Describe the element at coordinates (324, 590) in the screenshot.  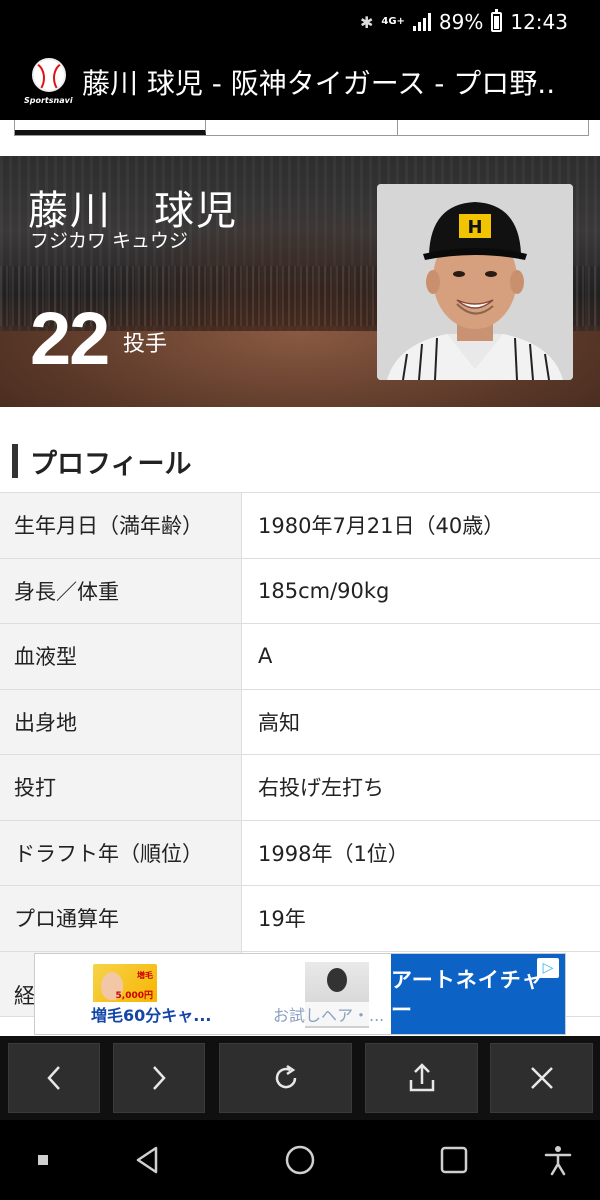
I see `row-value: 185cm/90kg` at that location.